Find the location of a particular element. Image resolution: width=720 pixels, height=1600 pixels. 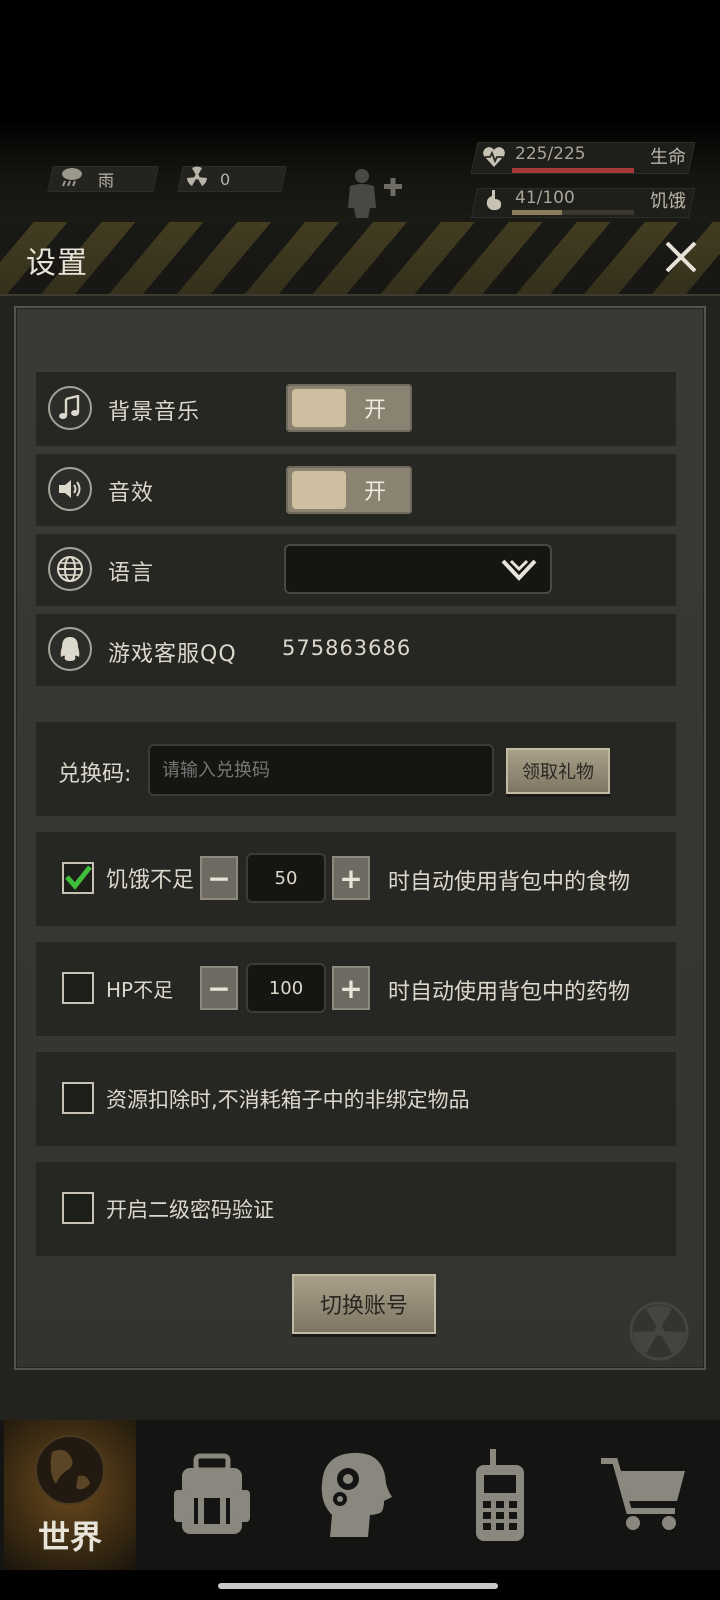

skills-head-icon is located at coordinates (356, 1494).